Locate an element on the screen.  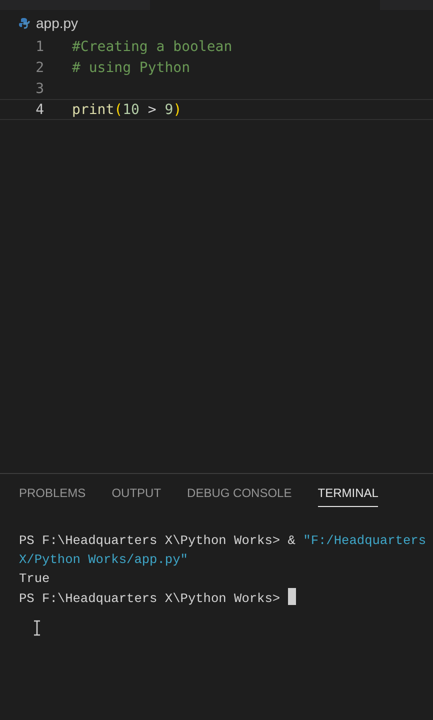
code-line: # using Python is located at coordinates (131, 68).